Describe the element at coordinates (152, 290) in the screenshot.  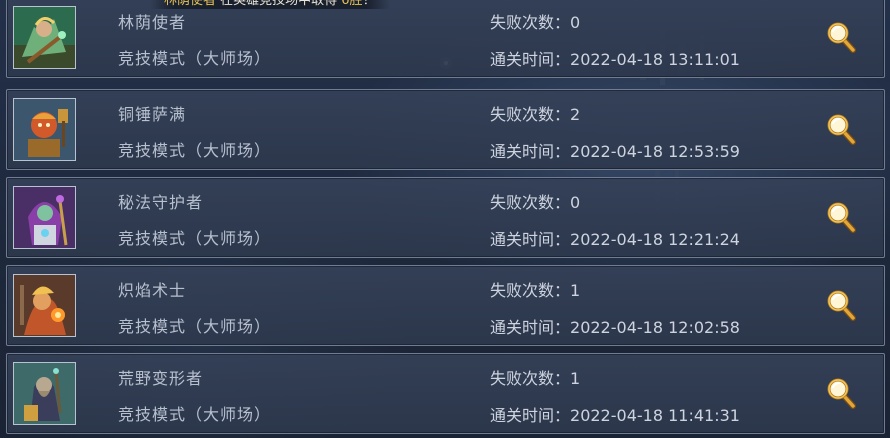
I see `hero-name: 炽焰术士` at that location.